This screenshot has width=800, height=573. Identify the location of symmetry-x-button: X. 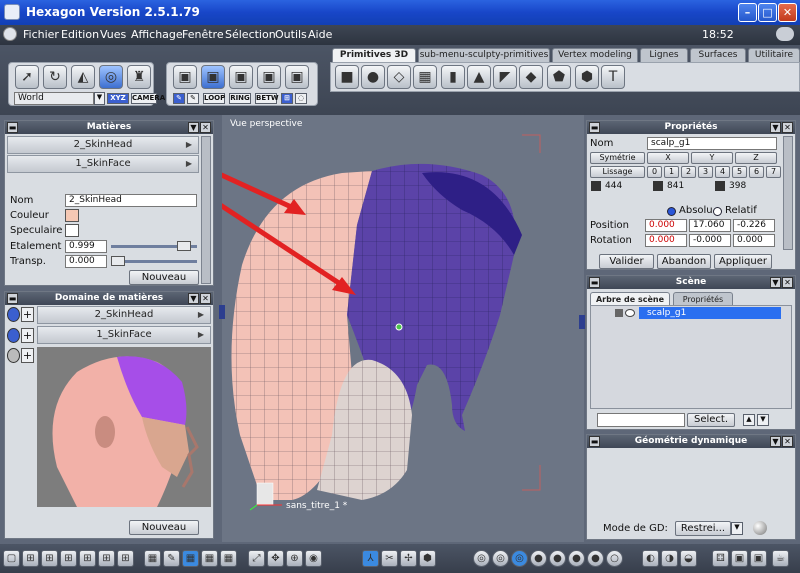
(668, 158).